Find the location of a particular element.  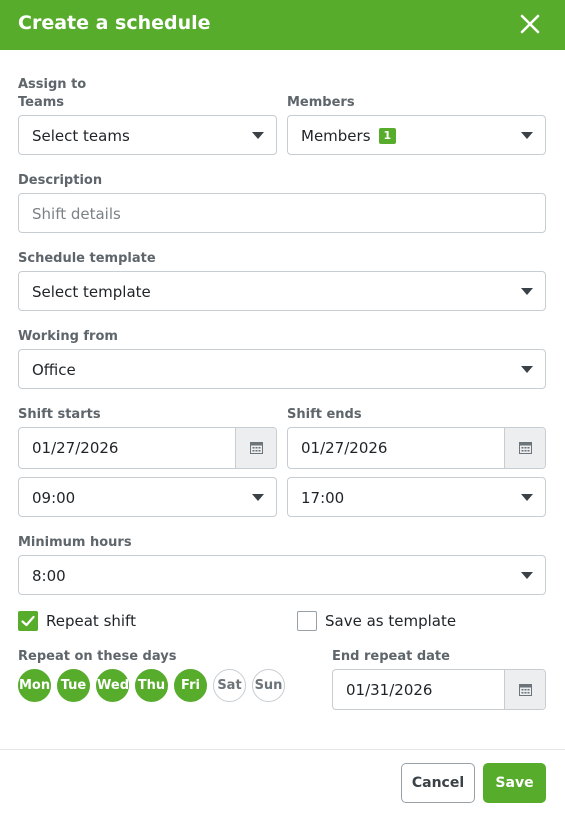

shift-end-time-select: 17:00 is located at coordinates (416, 497).